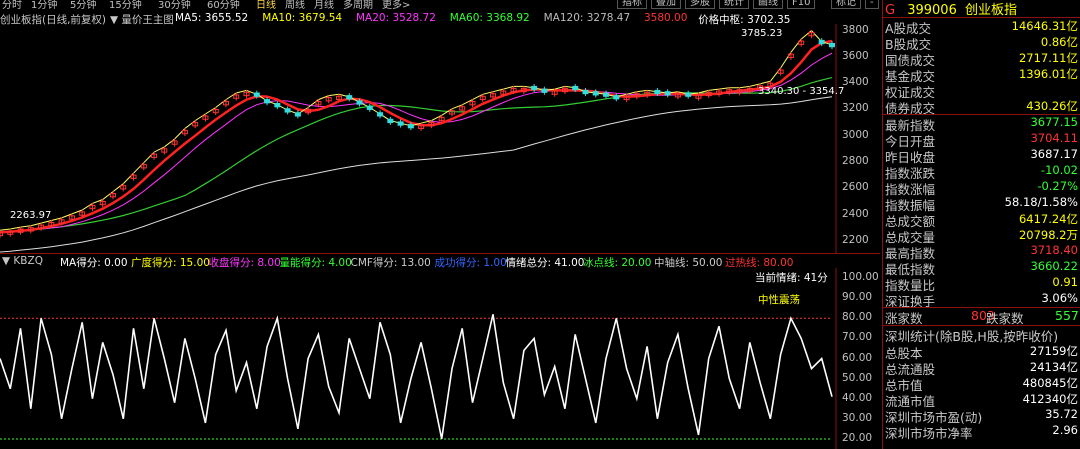 This screenshot has height=449, width=1080. I want to click on index-row: 指数量比 0.91, so click(981, 284).